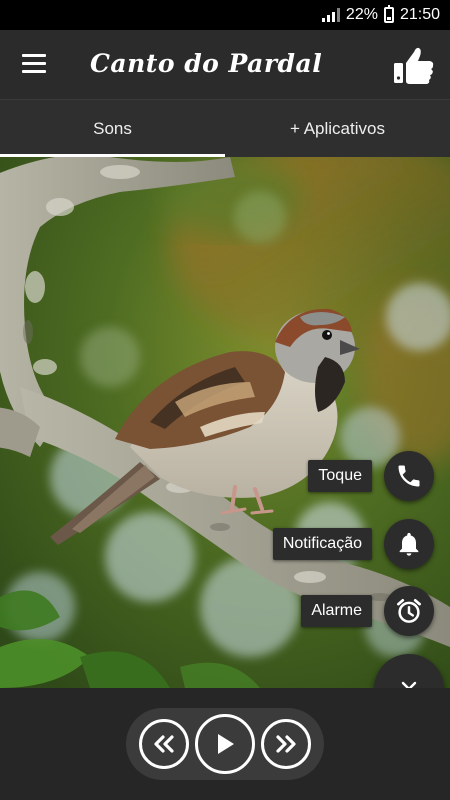 Image resolution: width=450 pixels, height=800 pixels. Describe the element at coordinates (336, 611) in the screenshot. I see `fab-label-alarme: Alarme` at that location.